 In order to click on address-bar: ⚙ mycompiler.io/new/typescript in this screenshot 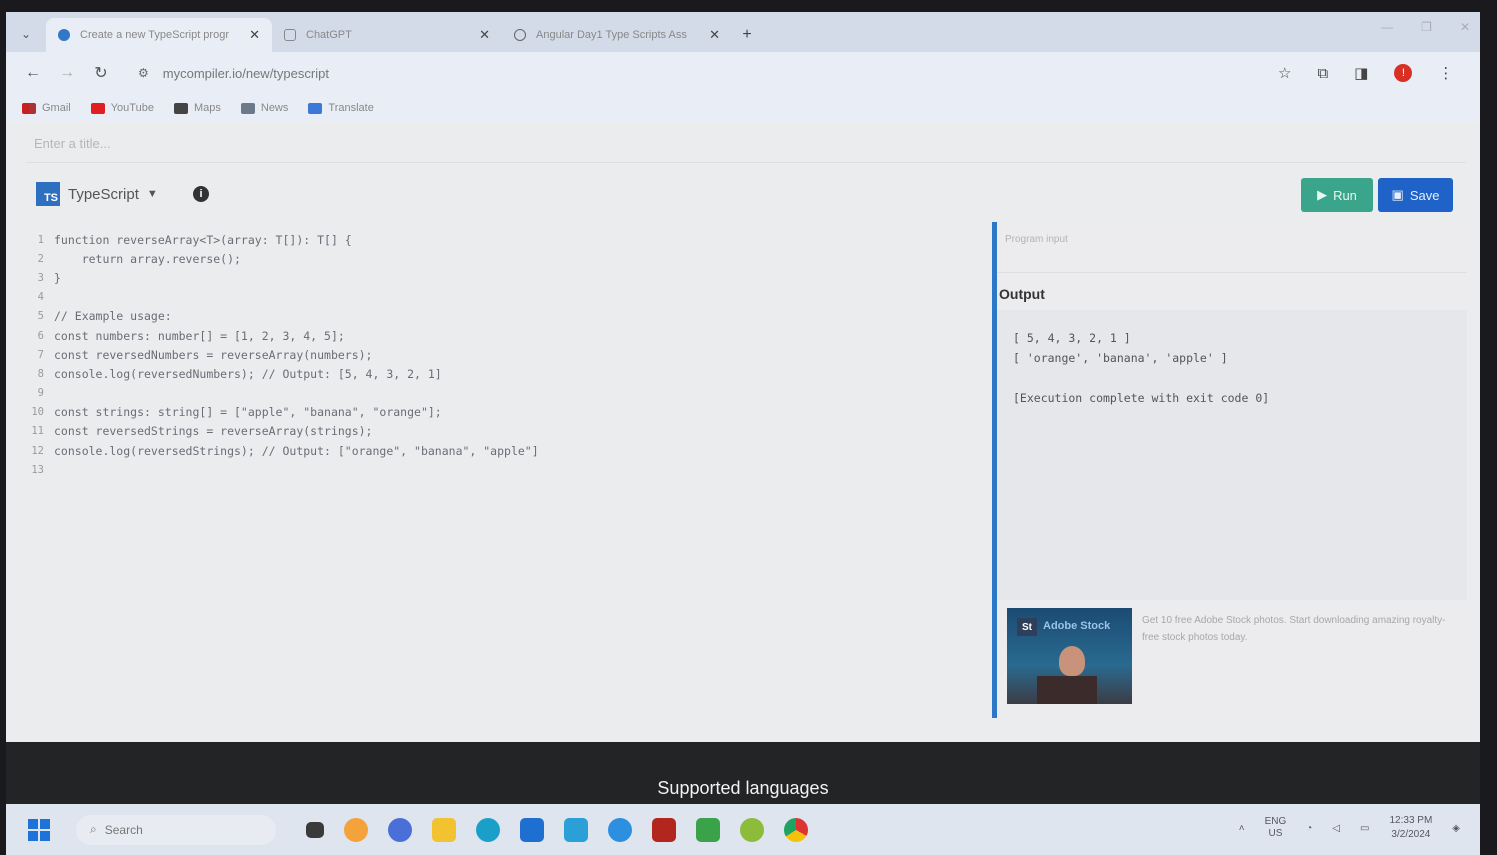, I will do `click(693, 73)`.